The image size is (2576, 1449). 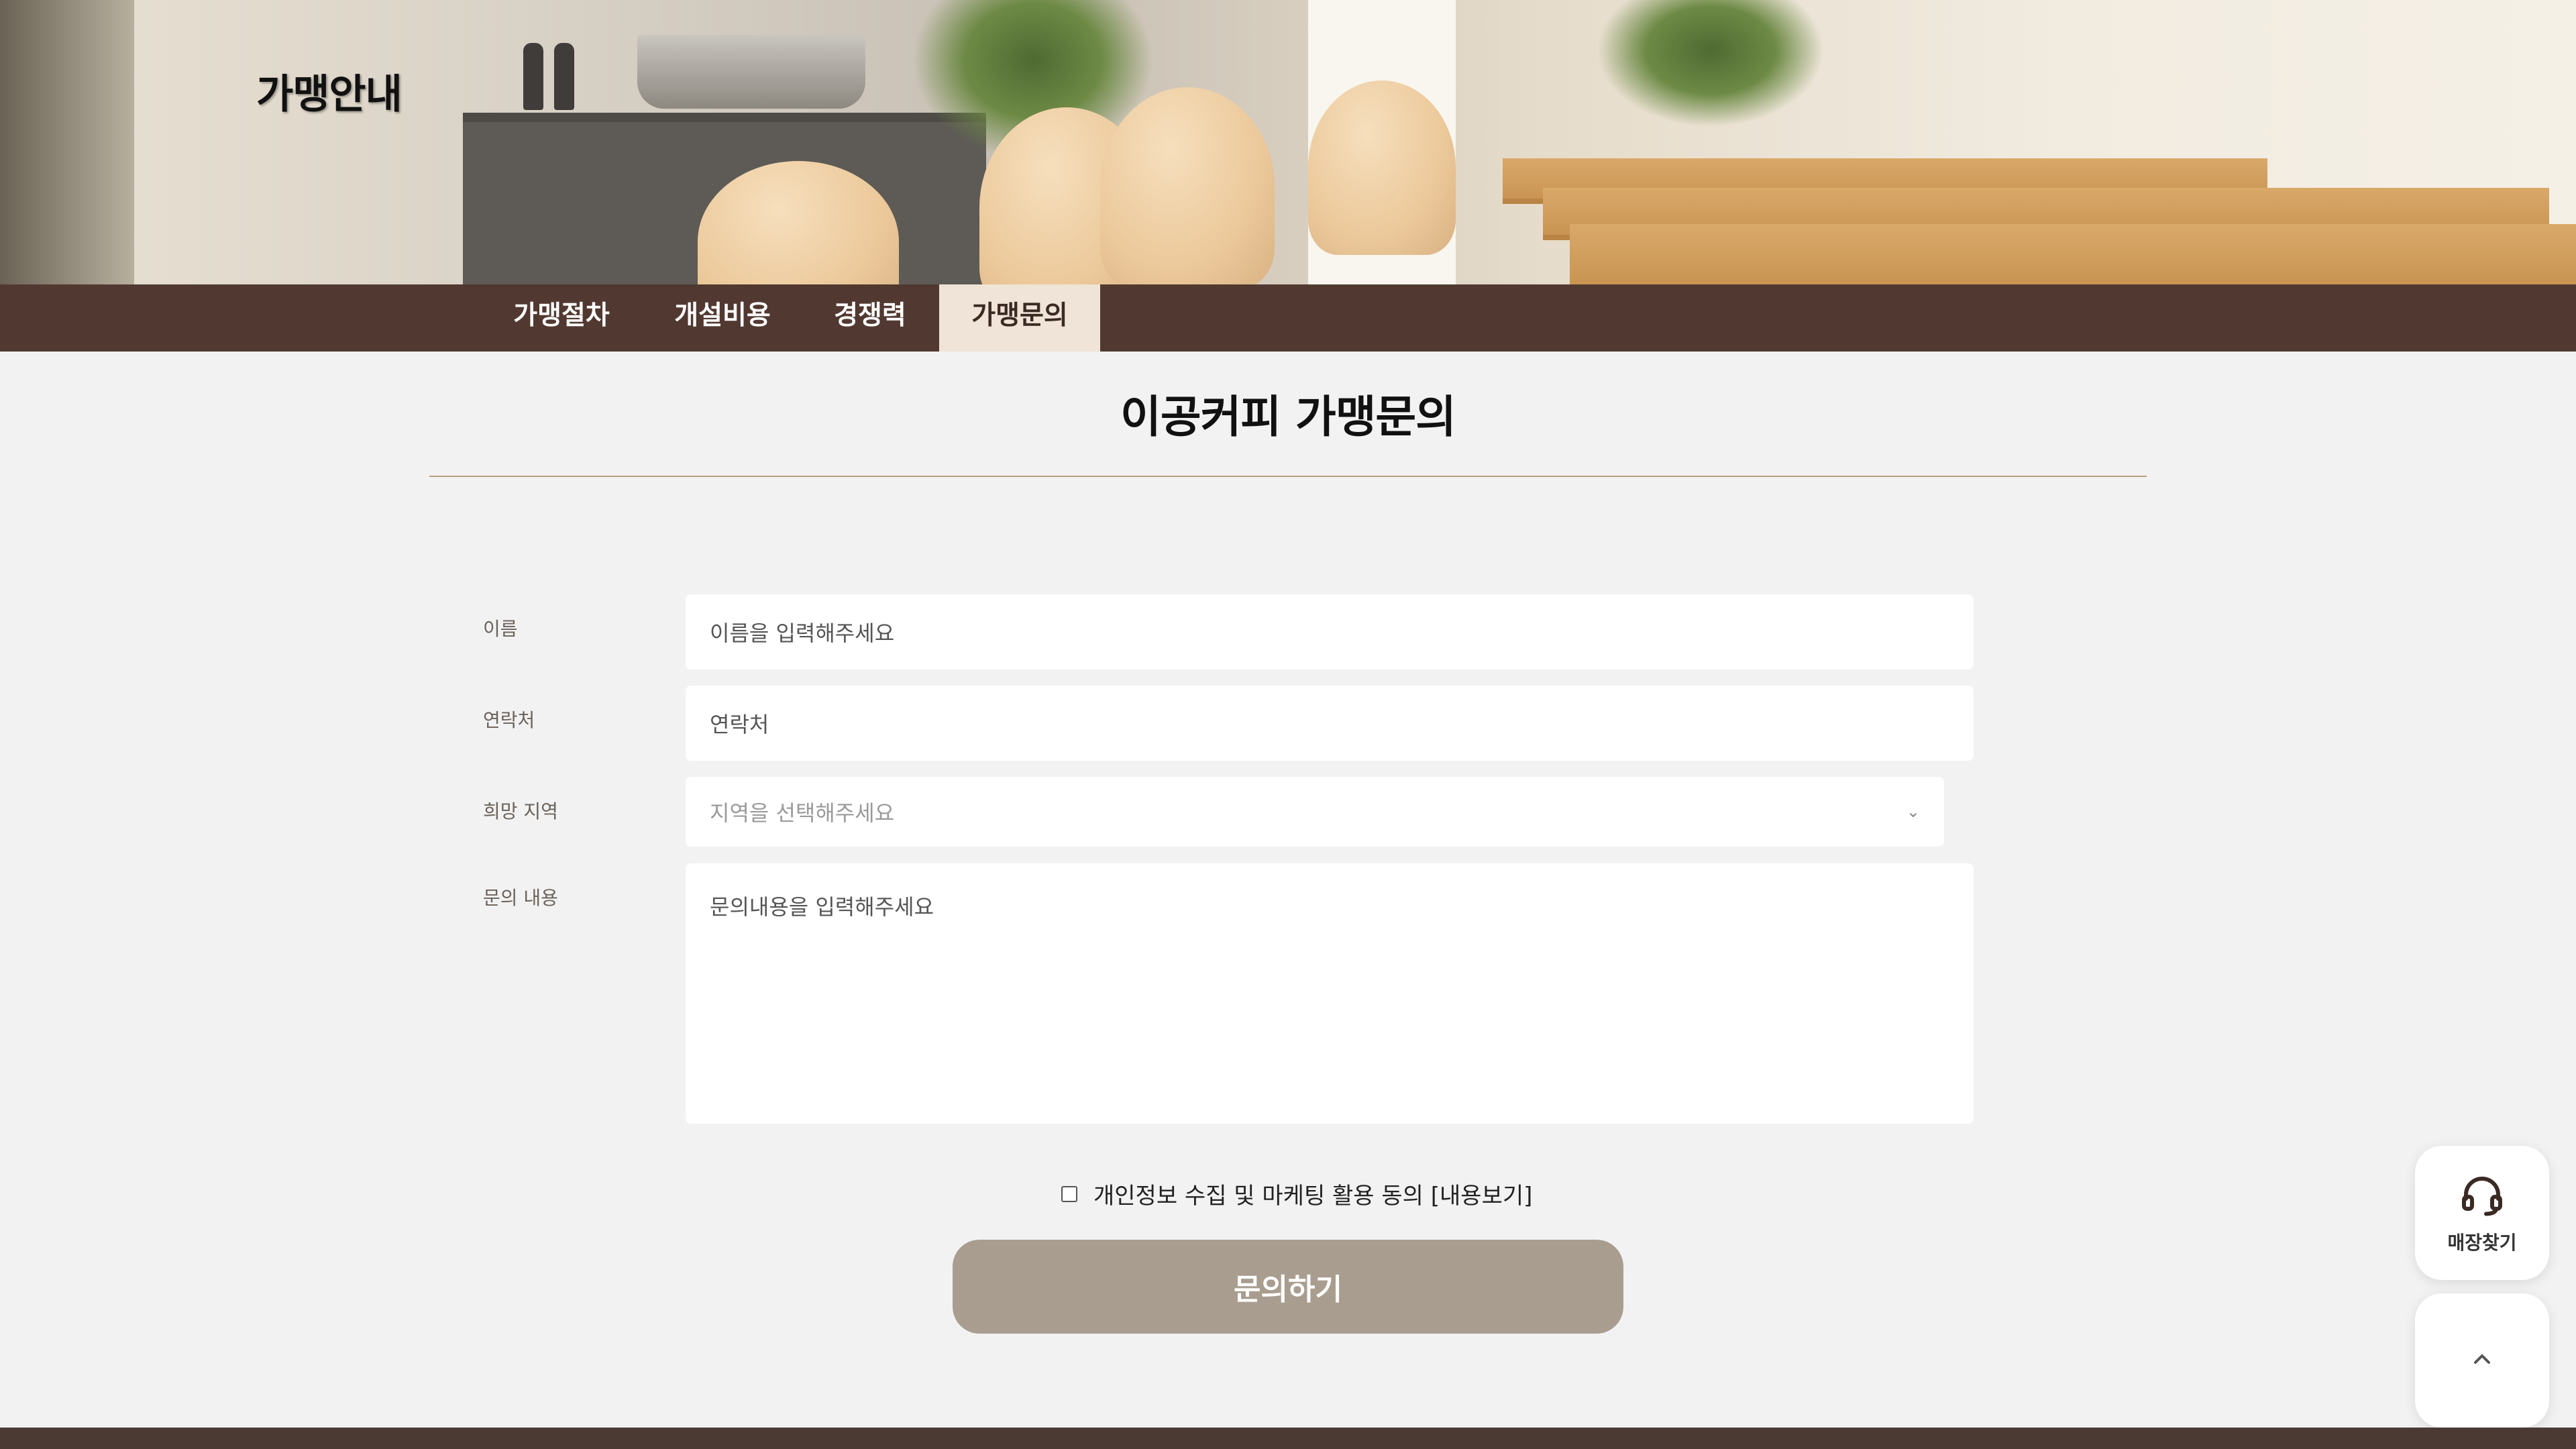 What do you see at coordinates (1315, 812) in the screenshot?
I see `region-select: 지역을 선택해주세요 ⌄` at bounding box center [1315, 812].